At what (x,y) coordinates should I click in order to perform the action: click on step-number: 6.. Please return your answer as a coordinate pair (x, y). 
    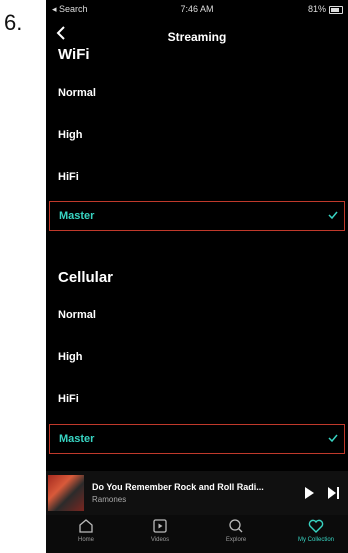
    Looking at the image, I should click on (13, 22).